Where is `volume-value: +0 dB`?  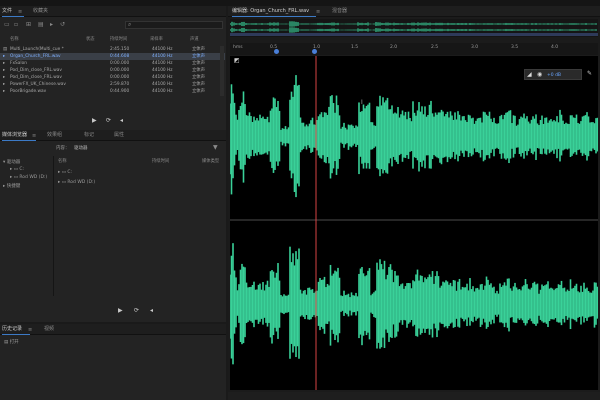
volume-value: +0 dB is located at coordinates (554, 75).